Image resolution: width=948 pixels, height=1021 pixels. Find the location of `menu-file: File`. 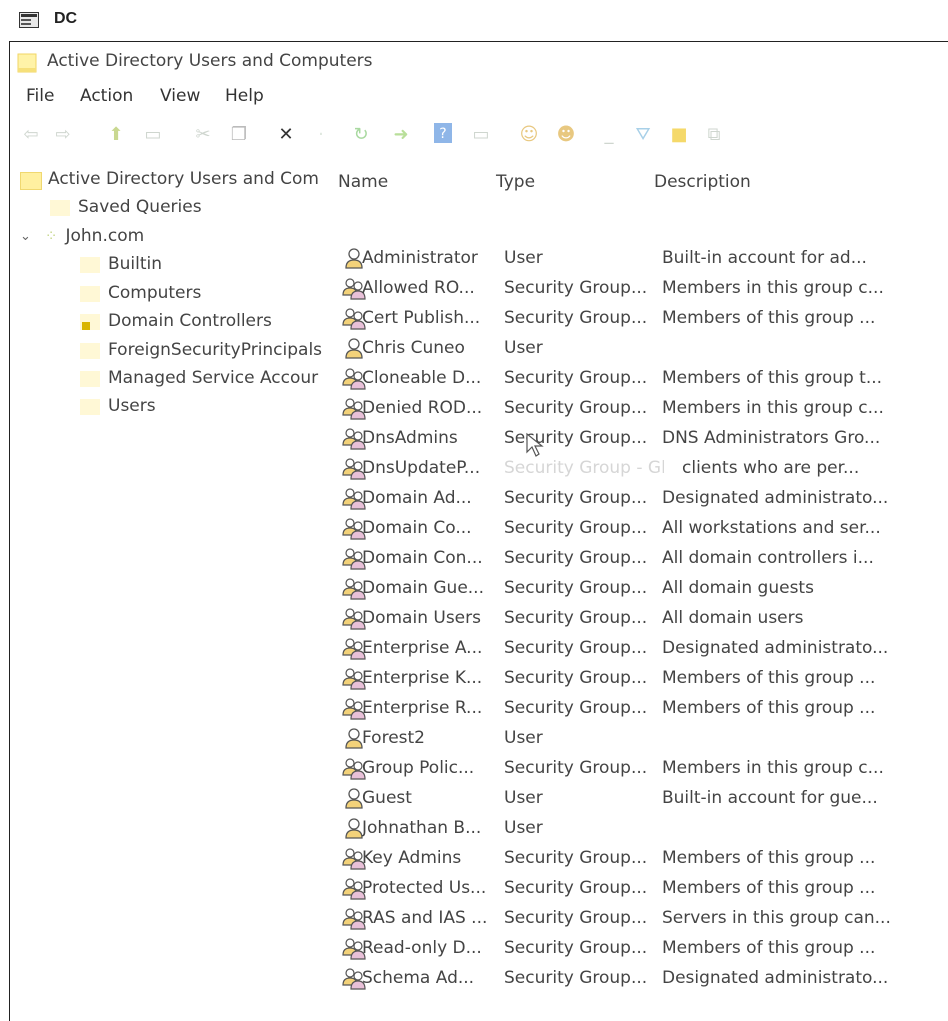

menu-file: File is located at coordinates (40, 96).